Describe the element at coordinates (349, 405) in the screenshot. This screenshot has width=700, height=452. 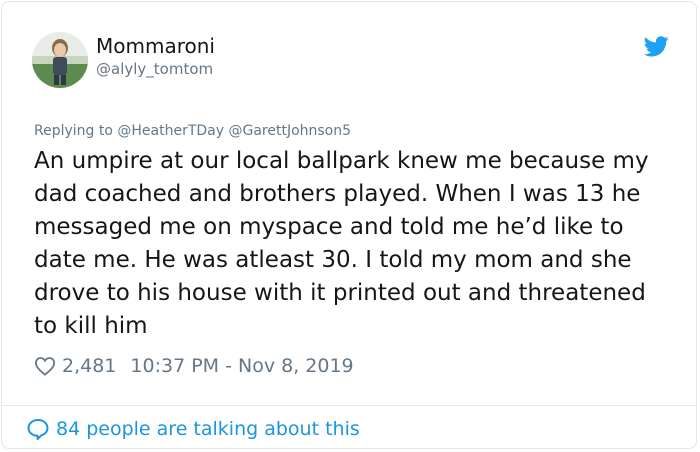
I see `divider` at that location.